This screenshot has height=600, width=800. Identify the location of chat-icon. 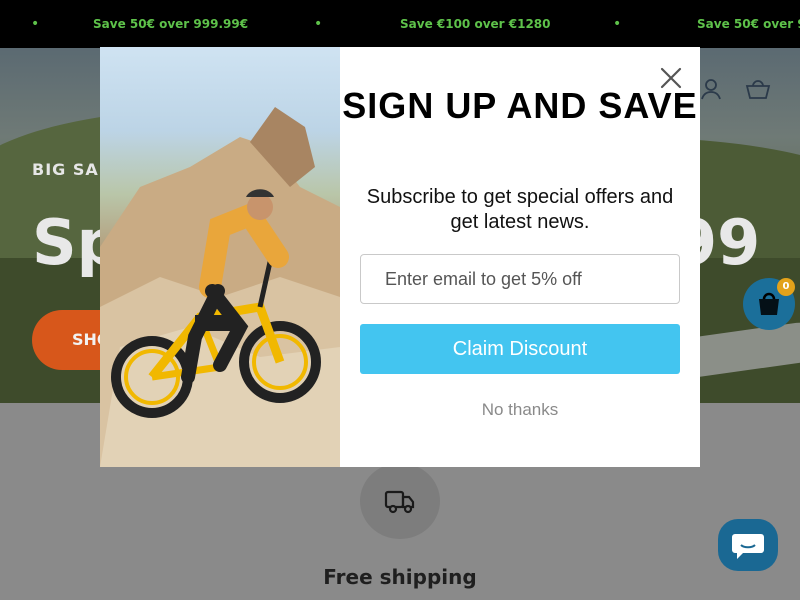
(748, 546).